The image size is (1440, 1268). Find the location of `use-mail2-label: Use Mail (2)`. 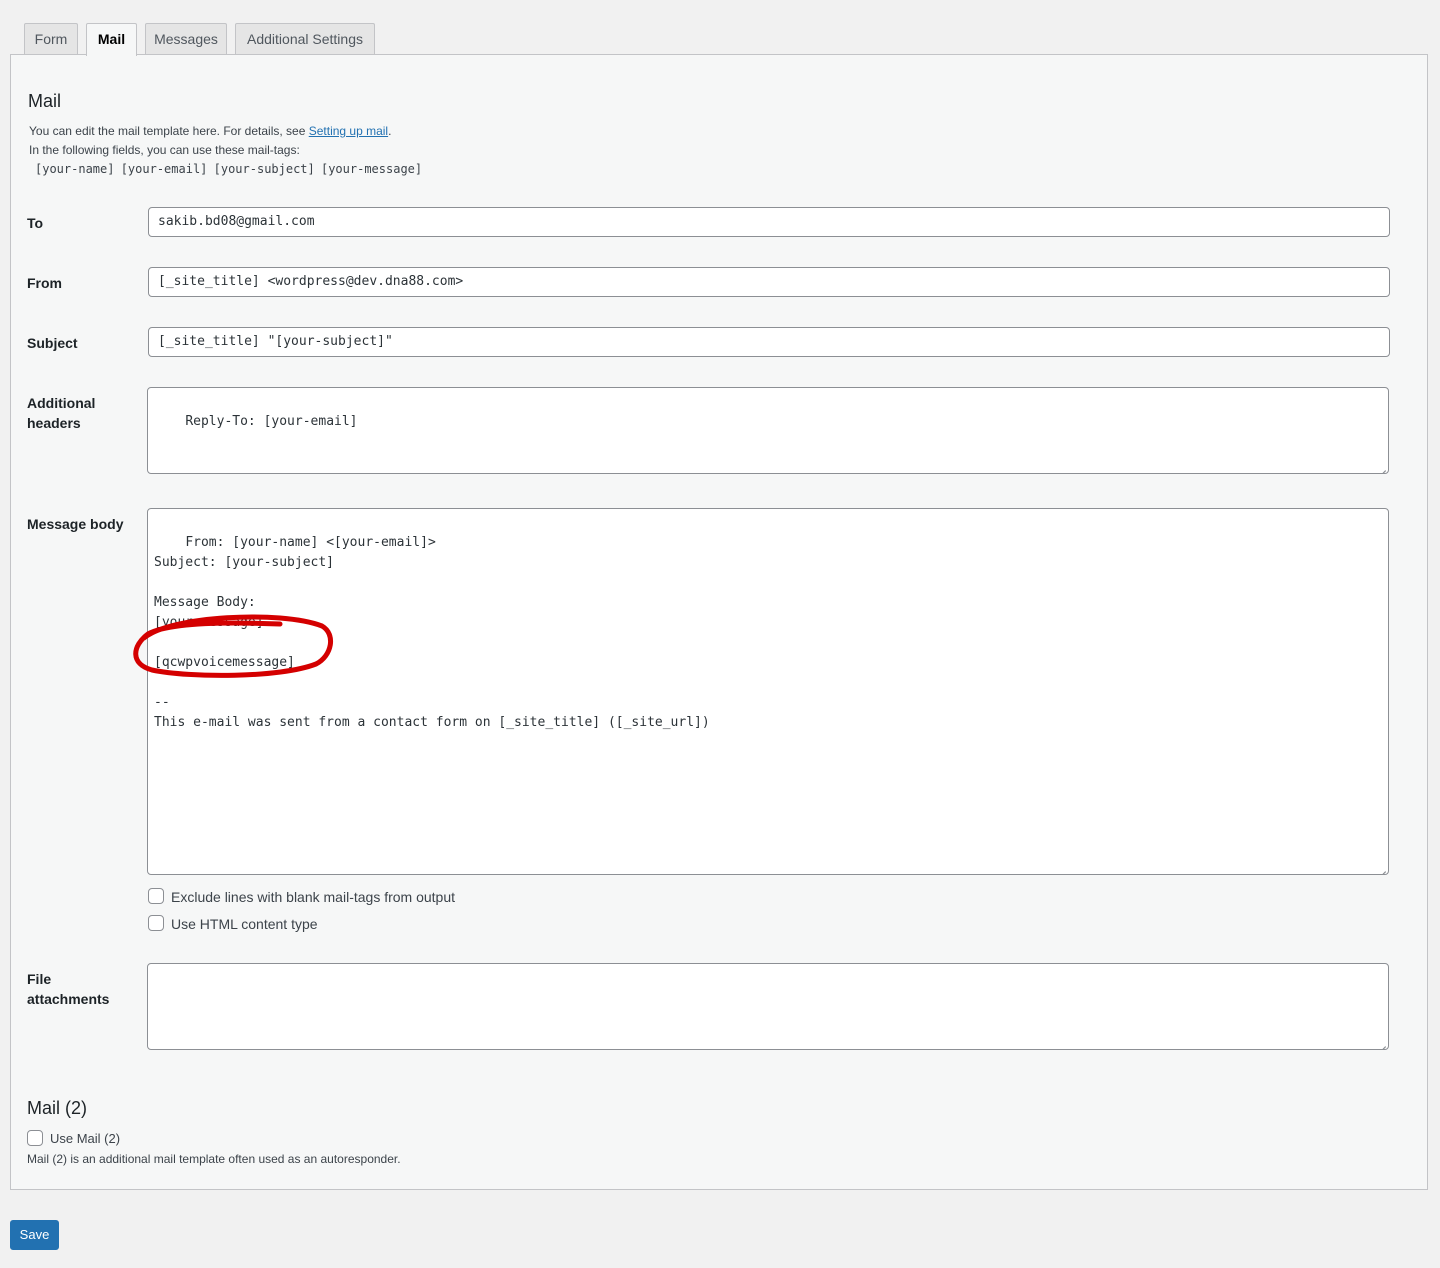

use-mail2-label: Use Mail (2) is located at coordinates (85, 1139).